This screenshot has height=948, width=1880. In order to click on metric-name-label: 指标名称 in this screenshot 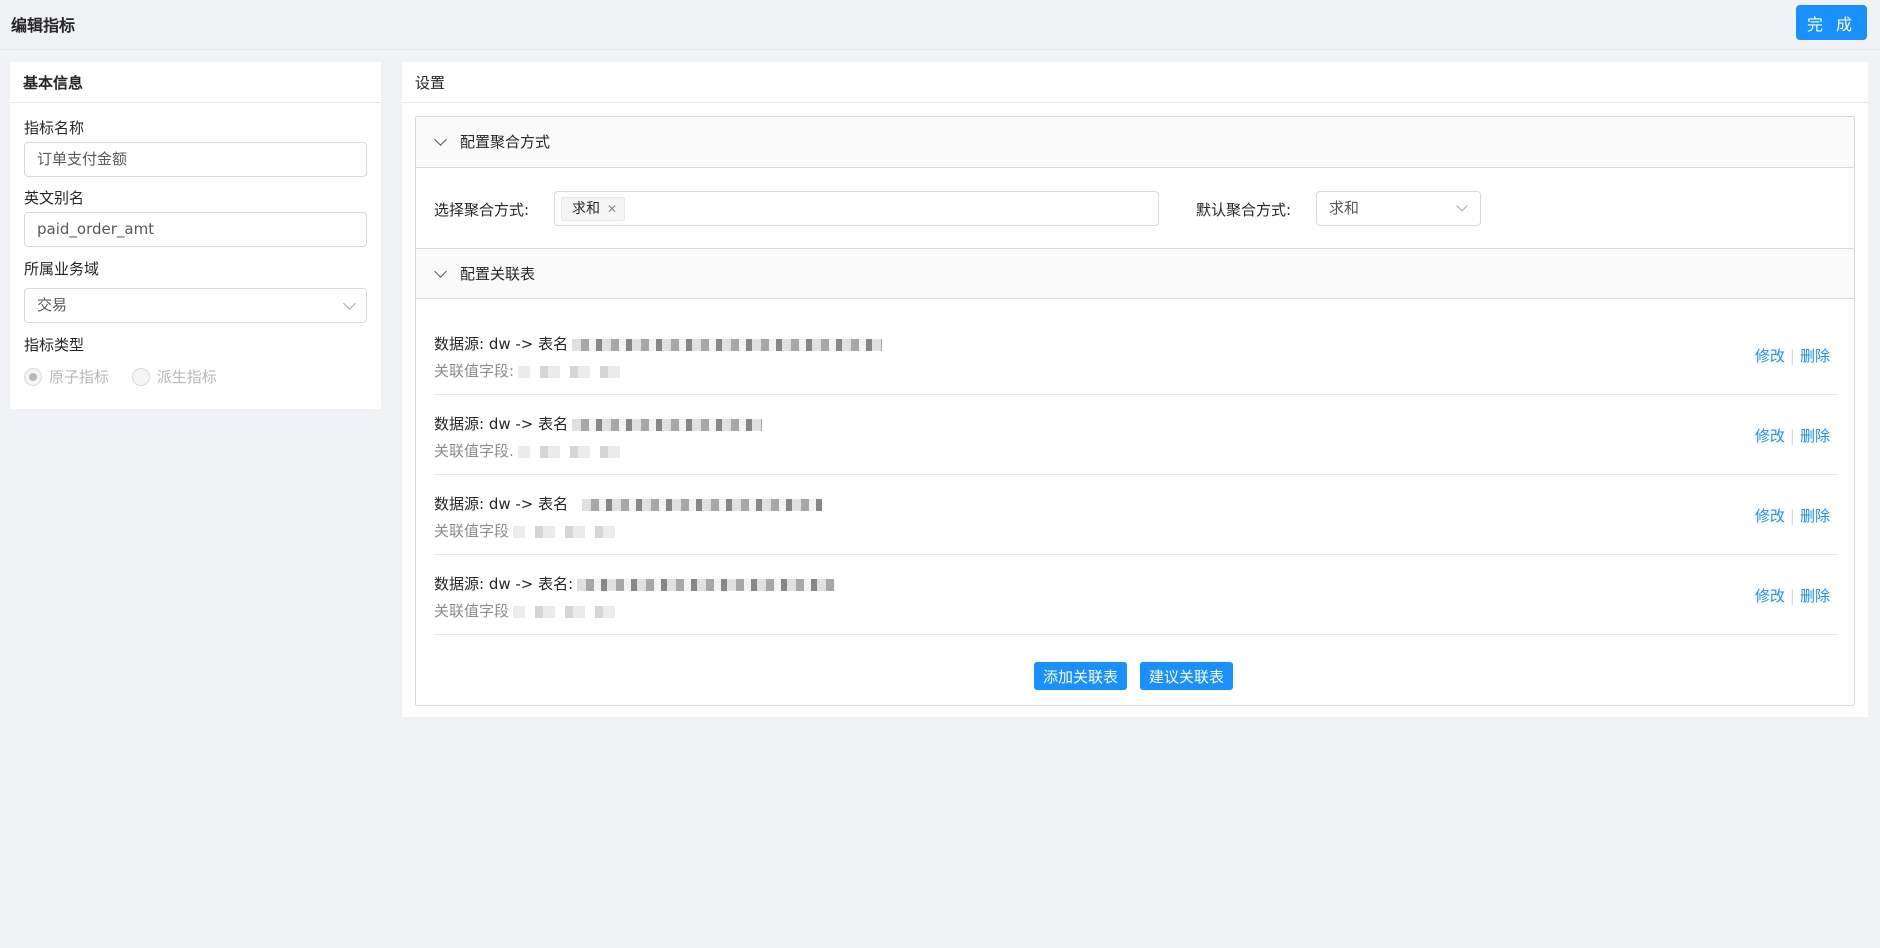, I will do `click(54, 128)`.